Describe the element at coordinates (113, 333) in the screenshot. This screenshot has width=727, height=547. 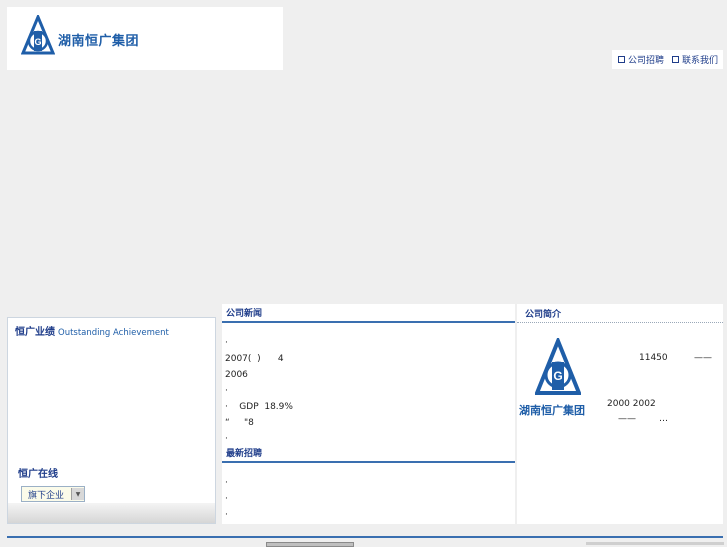
I see `achievement-title-en: Outstanding Achievement` at that location.